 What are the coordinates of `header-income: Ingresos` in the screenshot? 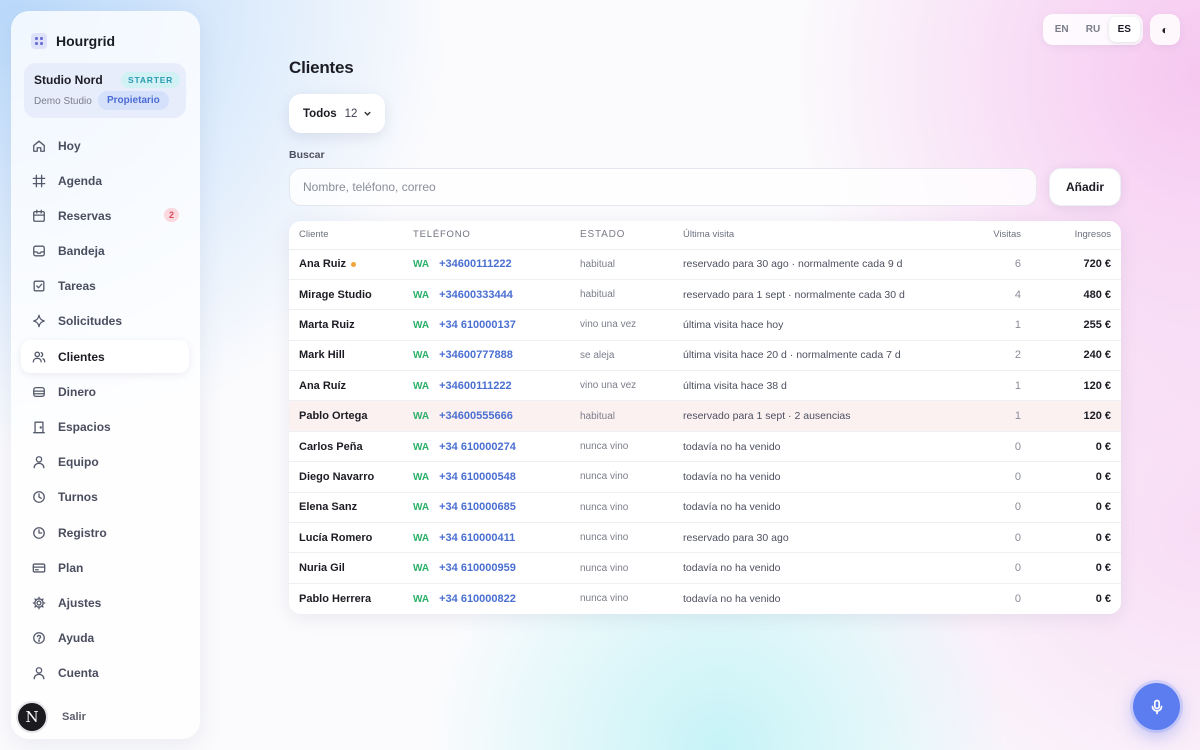 It's located at (1071, 235).